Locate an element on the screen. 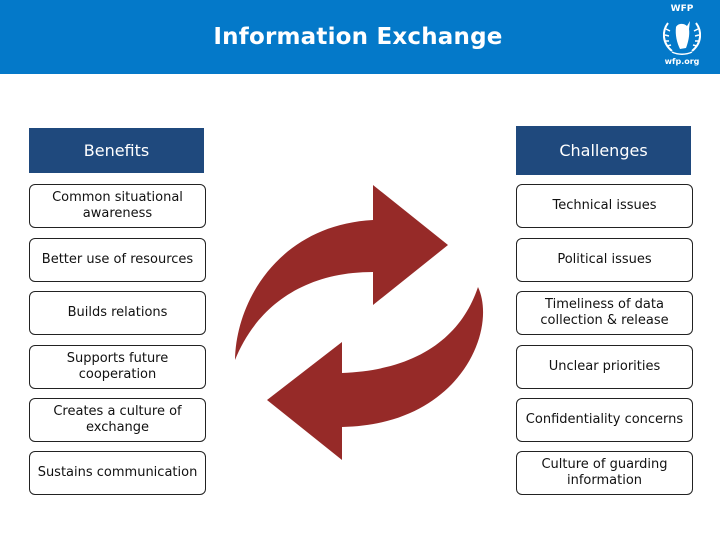  challenge-item: Culture of guarding information is located at coordinates (604, 473).